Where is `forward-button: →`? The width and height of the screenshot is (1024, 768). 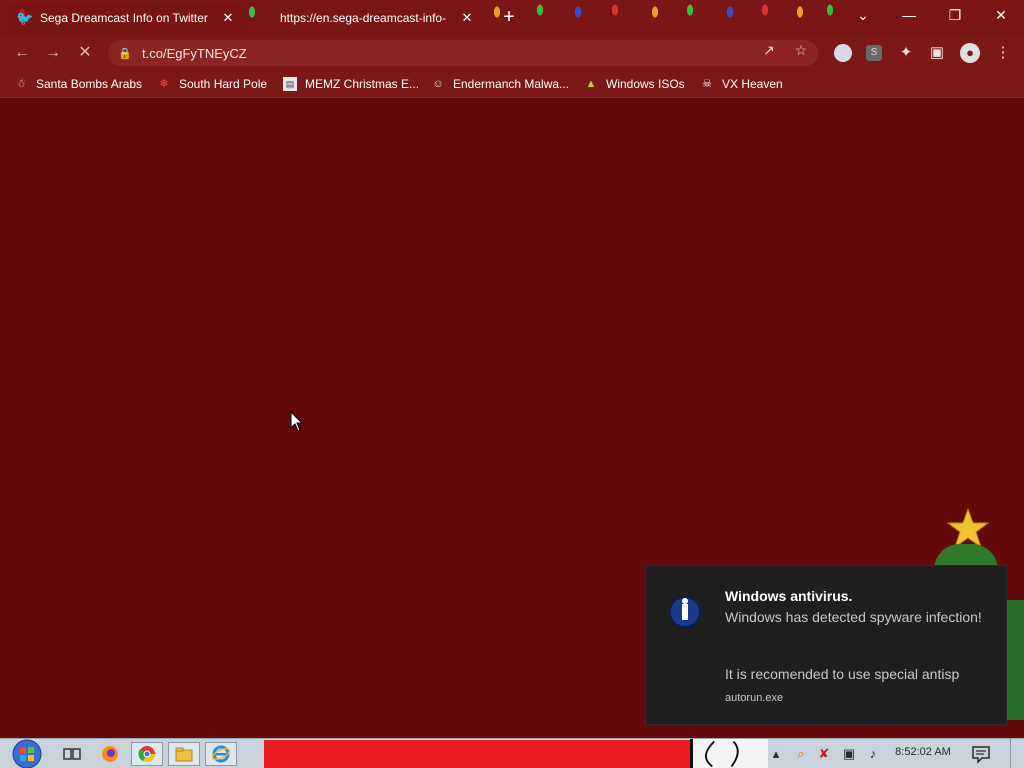 forward-button: → is located at coordinates (53, 53).